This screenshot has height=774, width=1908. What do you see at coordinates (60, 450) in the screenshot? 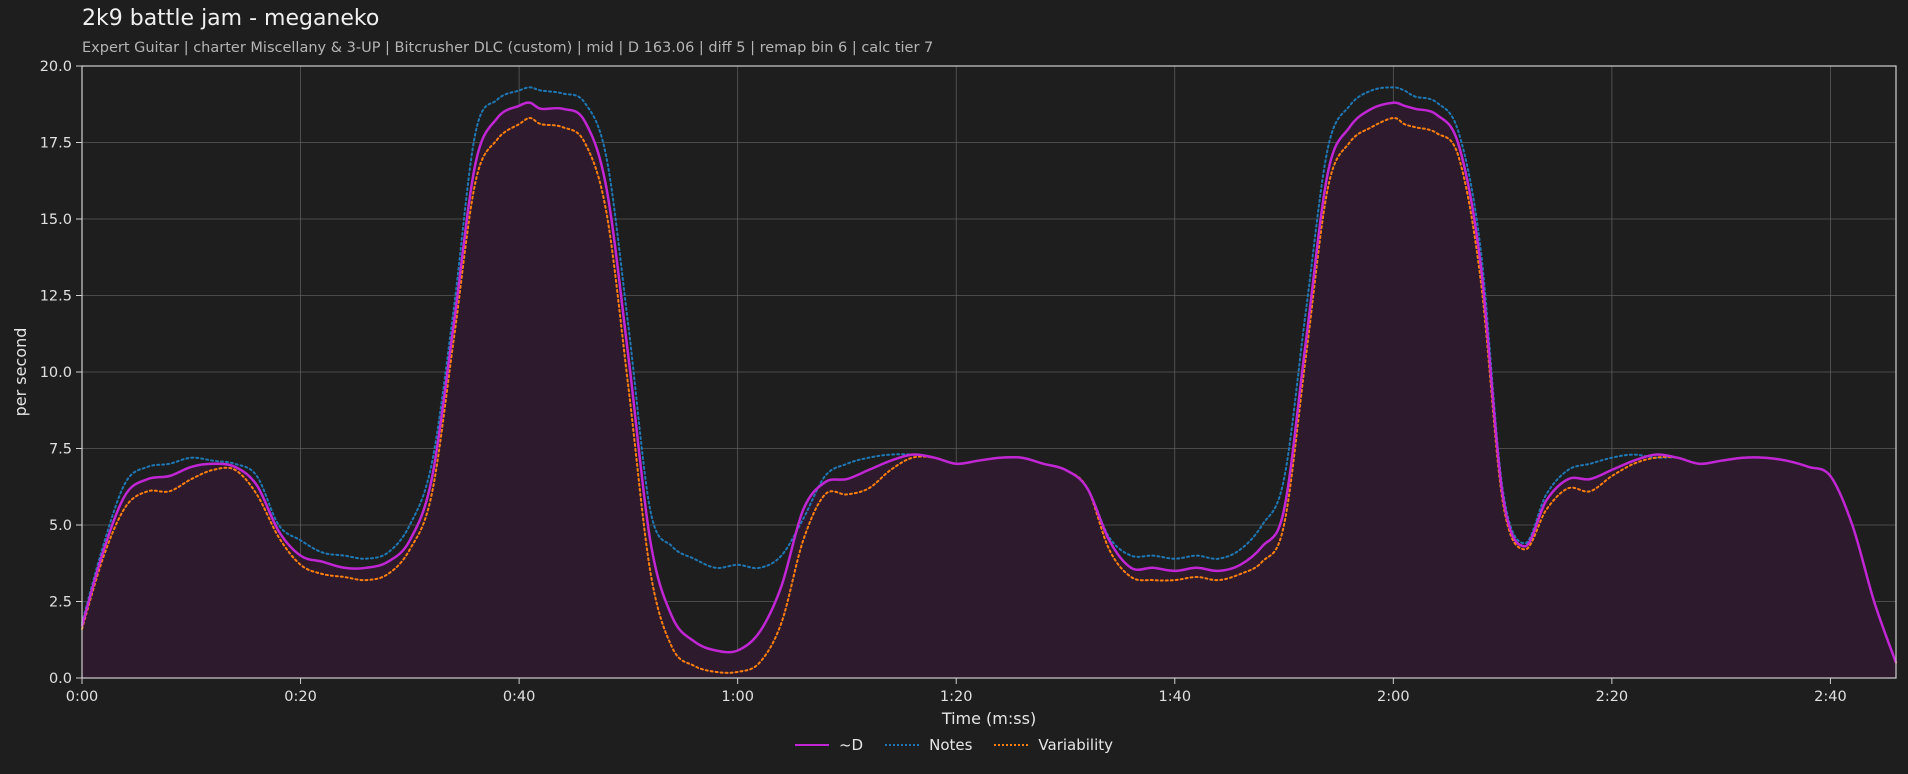
I see `y-tick-label: 7.5` at bounding box center [60, 450].